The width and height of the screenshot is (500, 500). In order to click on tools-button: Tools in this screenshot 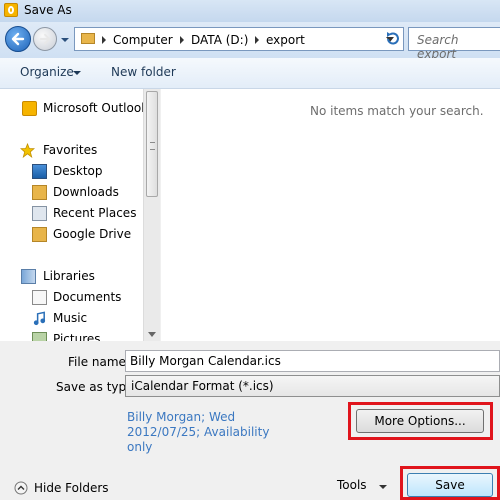, I will do `click(352, 485)`.